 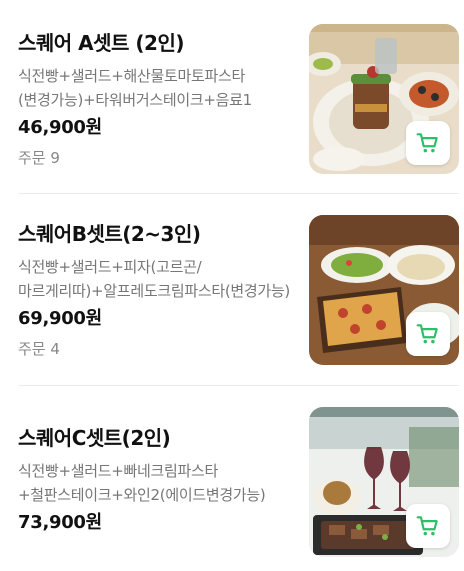 I want to click on menu-item-title: 스퀘어C셋트(2인), so click(x=94, y=438).